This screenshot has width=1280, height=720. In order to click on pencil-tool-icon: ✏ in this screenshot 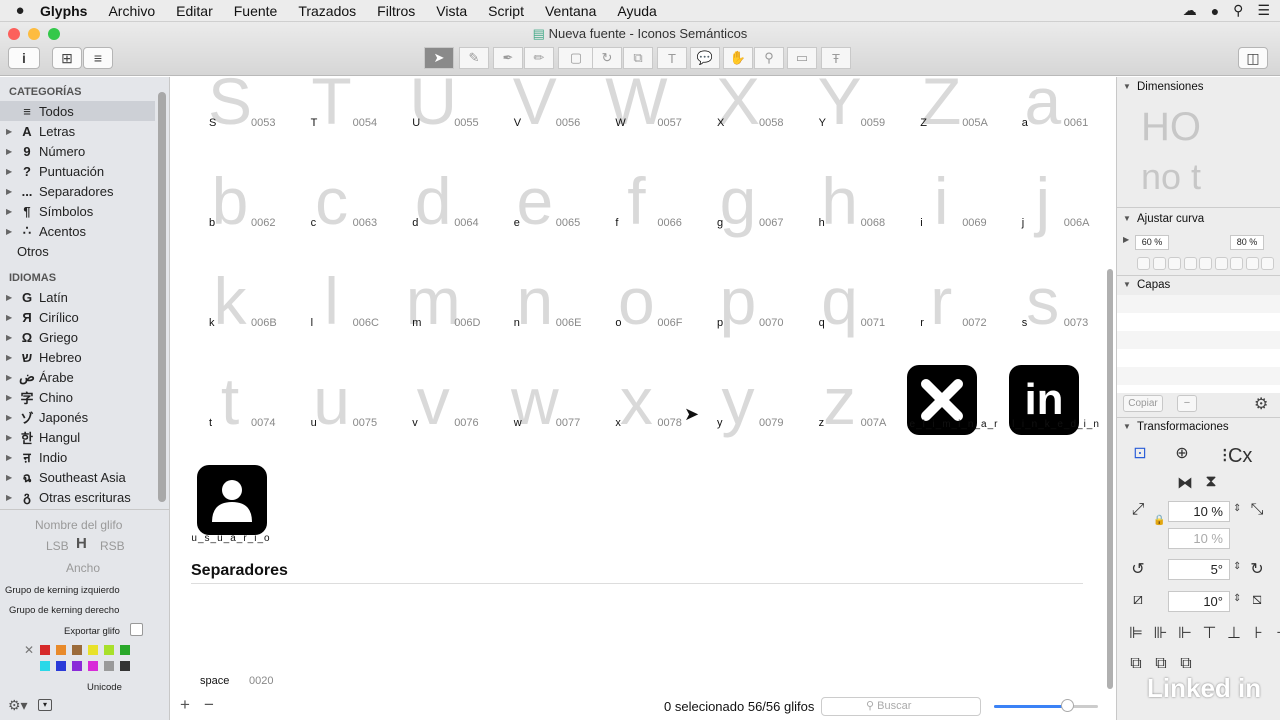, I will do `click(539, 58)`.